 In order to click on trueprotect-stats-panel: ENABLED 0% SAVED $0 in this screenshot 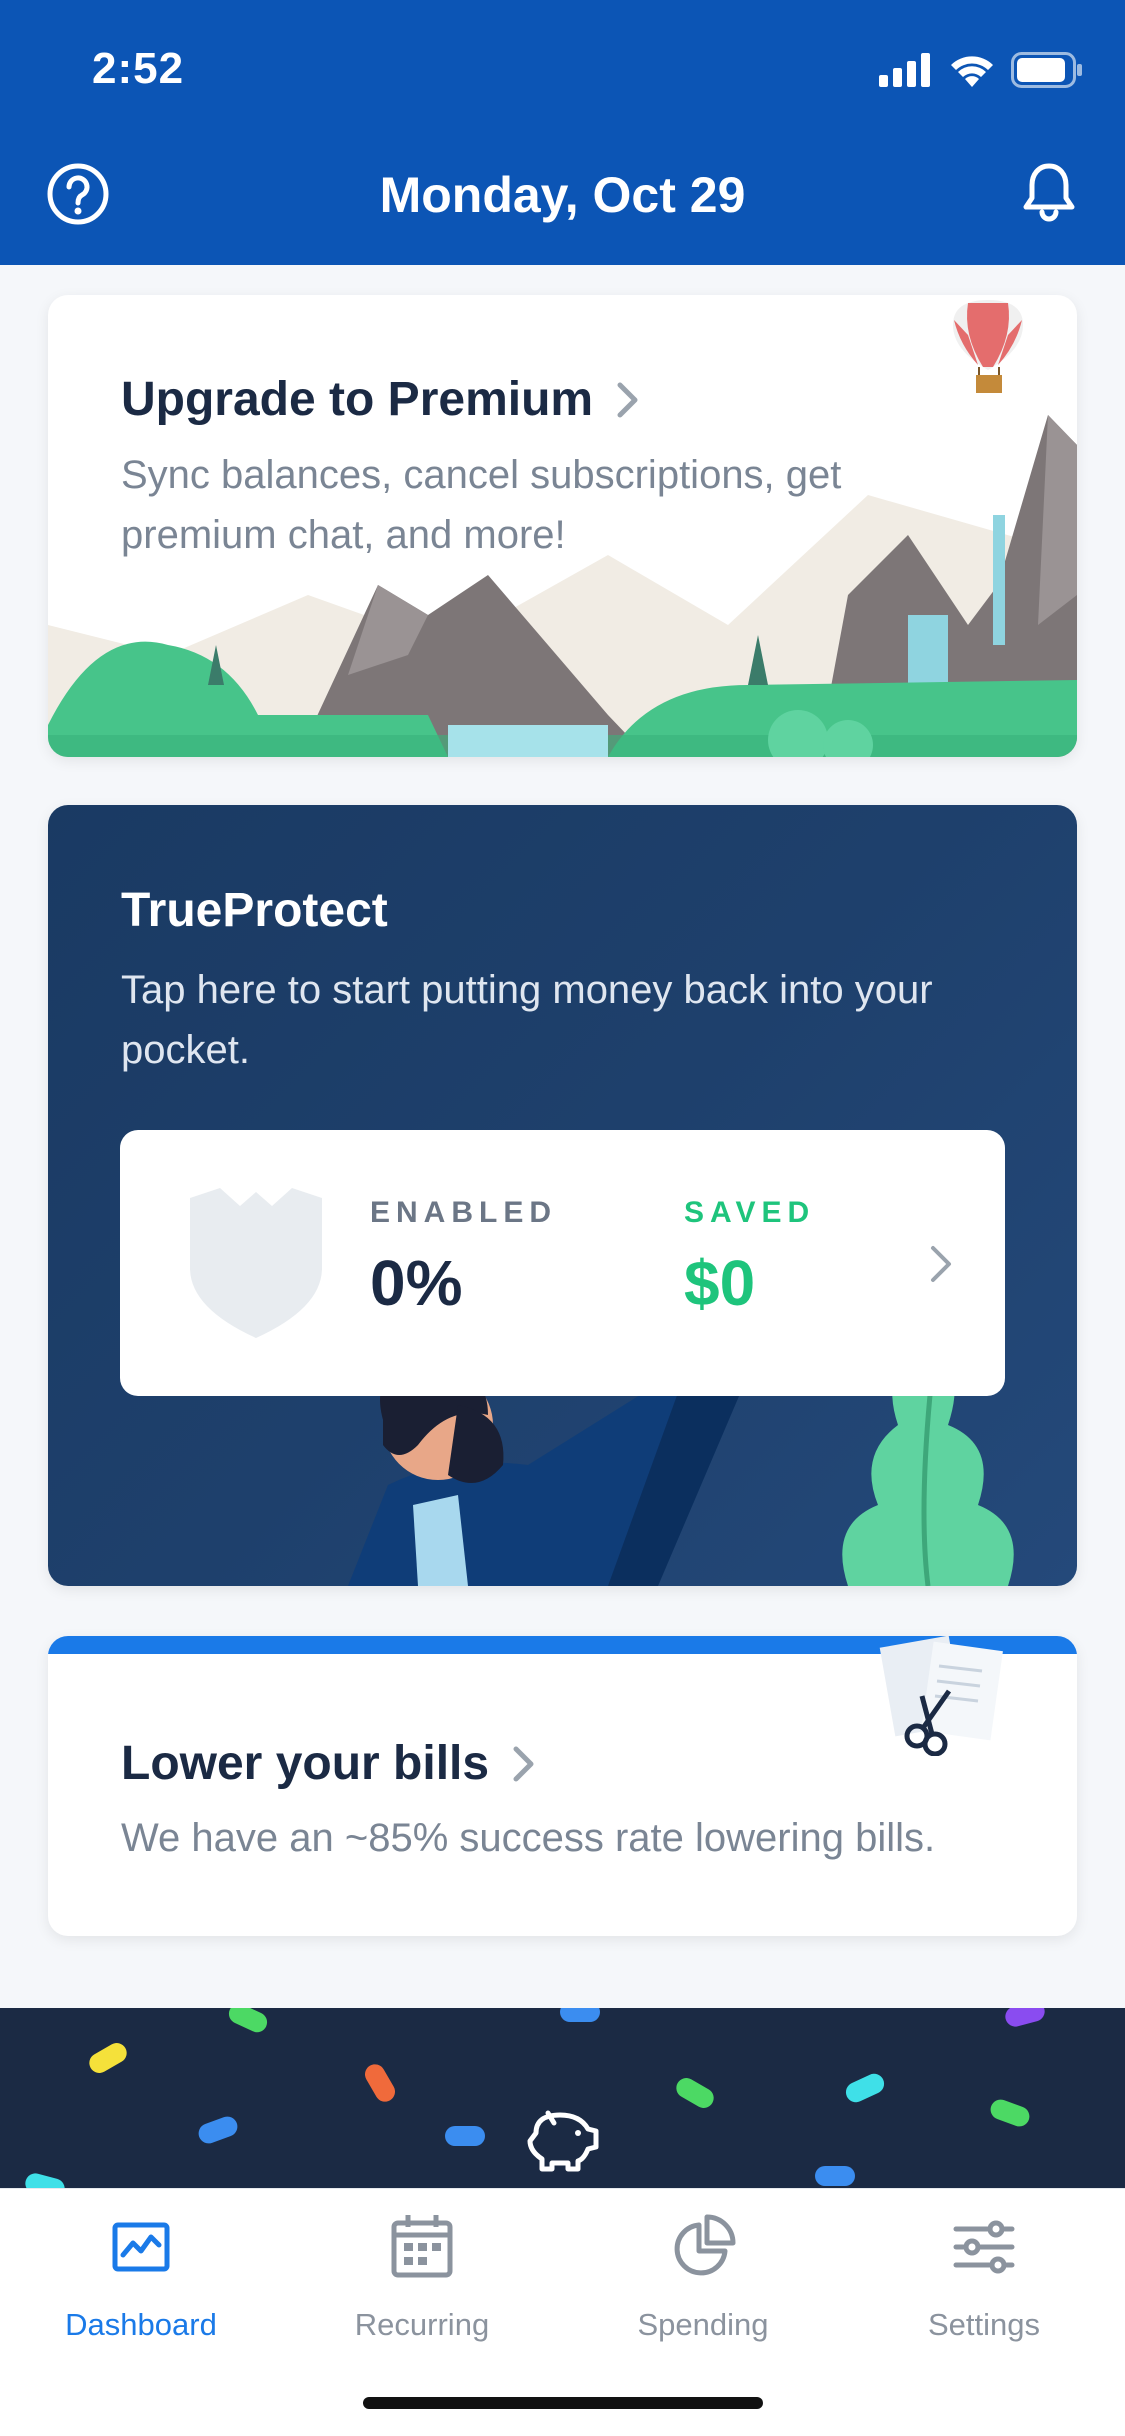, I will do `click(562, 1263)`.